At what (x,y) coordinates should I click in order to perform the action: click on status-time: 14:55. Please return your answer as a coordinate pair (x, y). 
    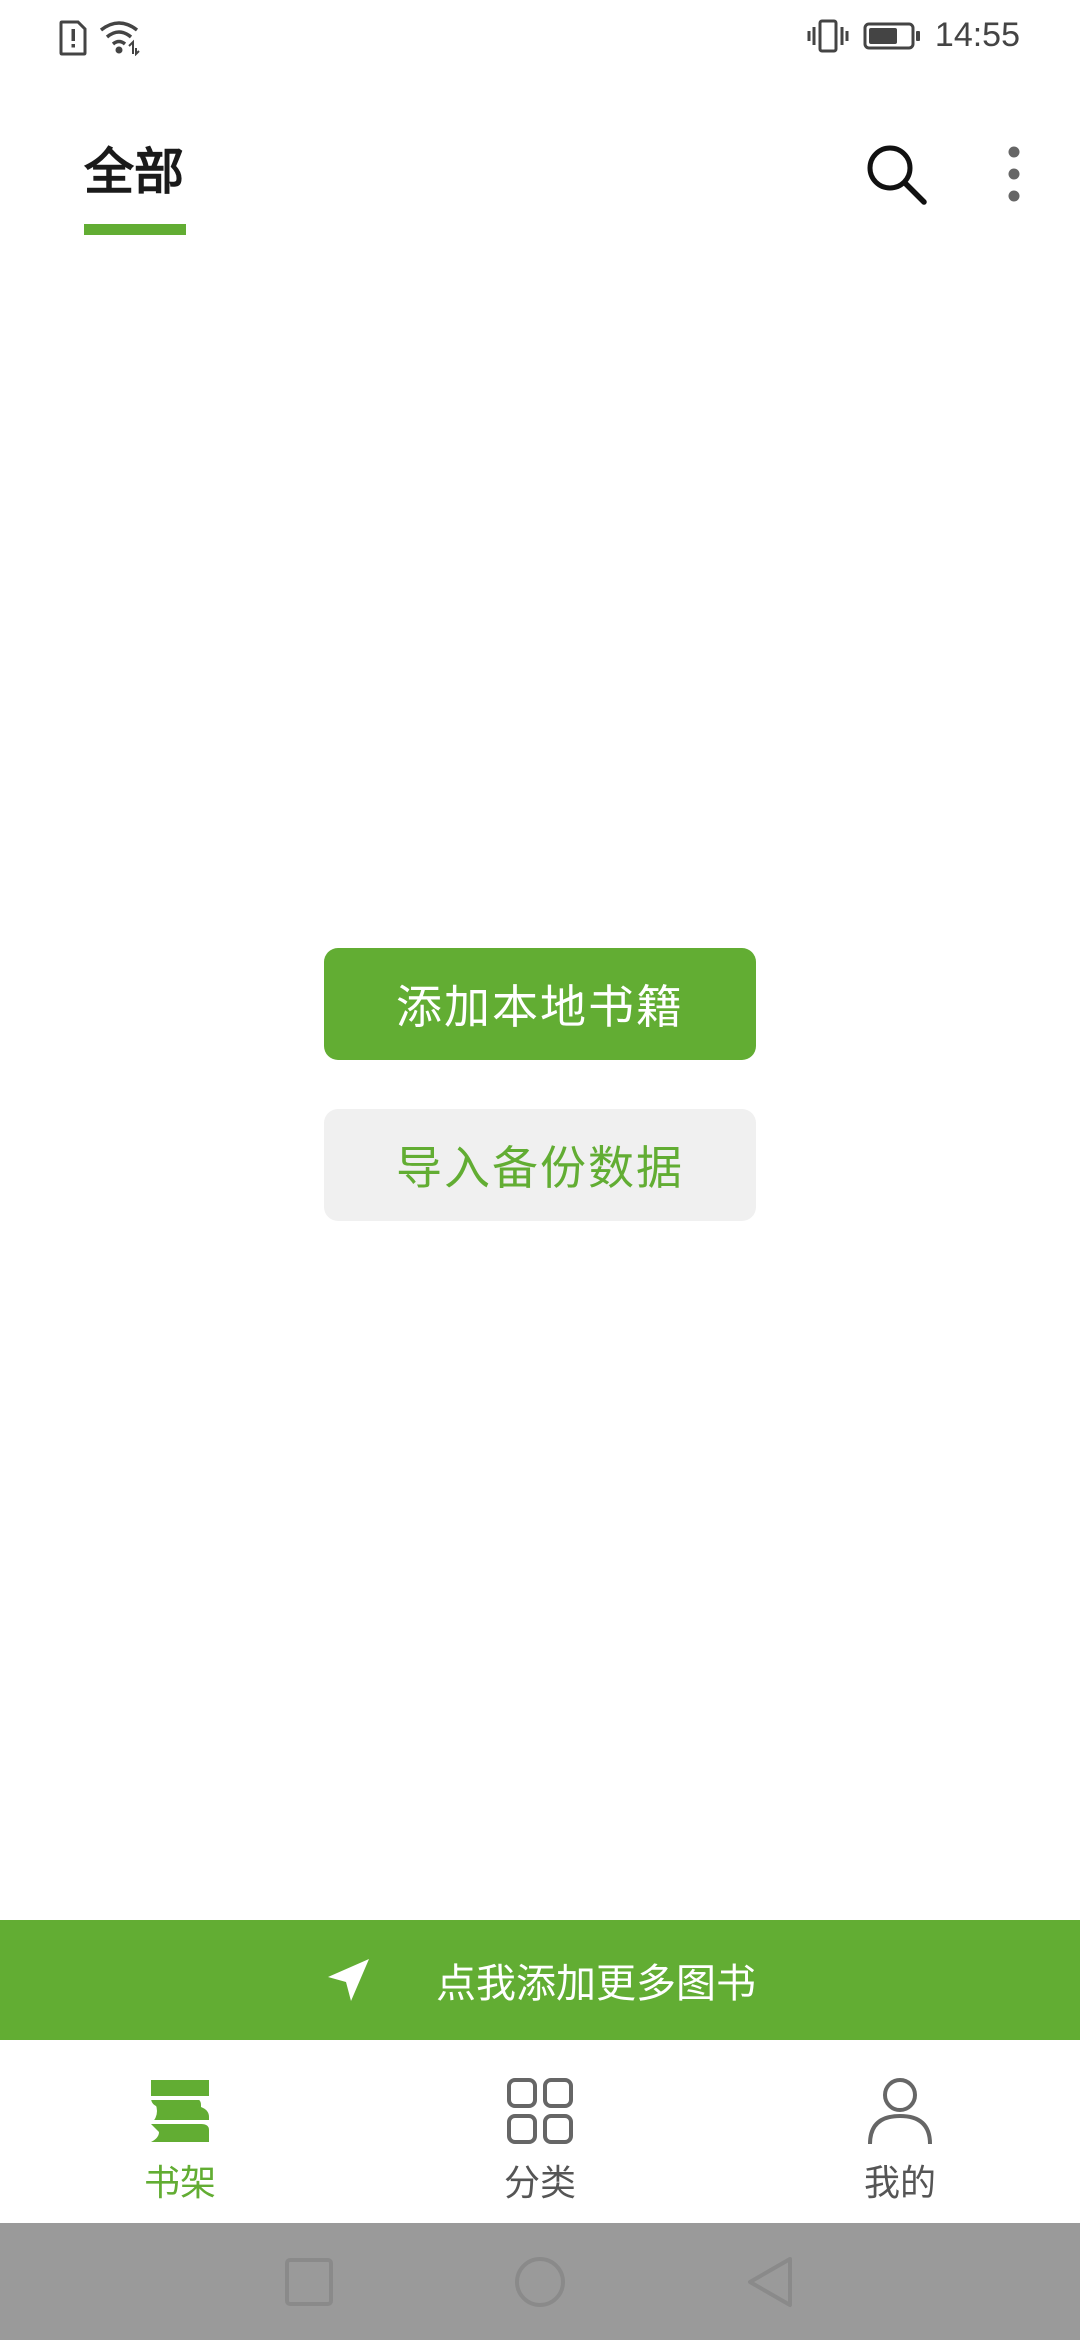
    Looking at the image, I should click on (977, 35).